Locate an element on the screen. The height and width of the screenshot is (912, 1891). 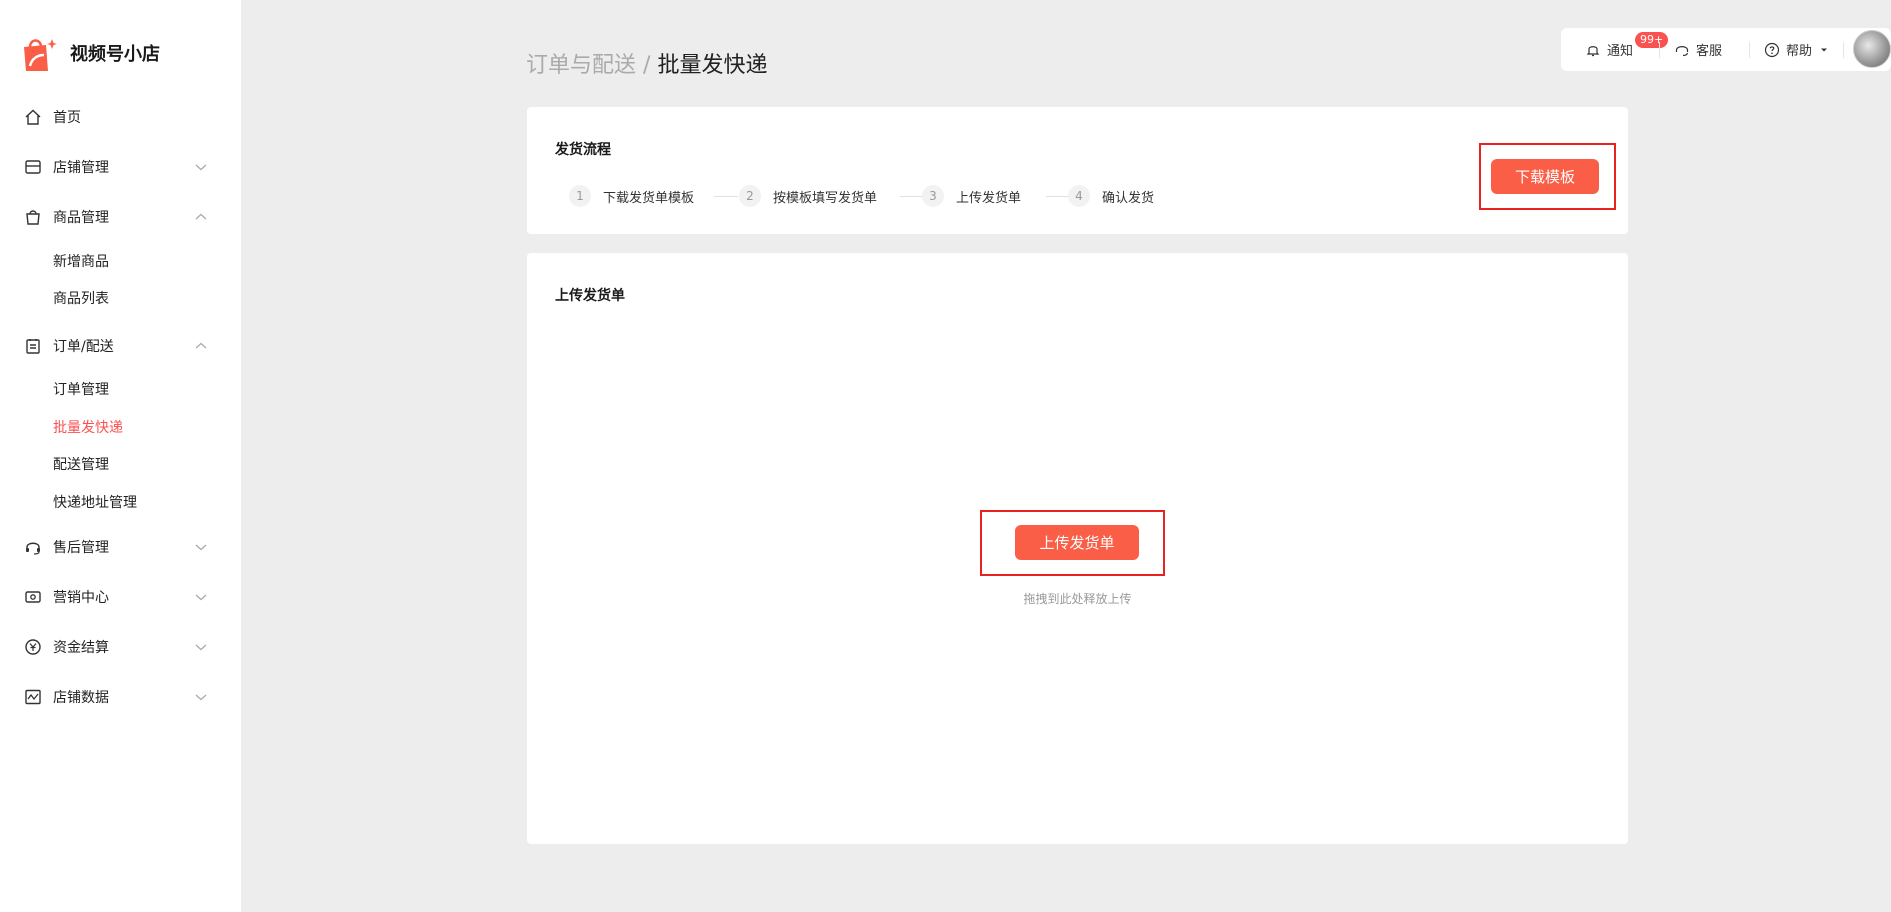
sidebar-item-settlement: 资金结算 is located at coordinates (120, 647).